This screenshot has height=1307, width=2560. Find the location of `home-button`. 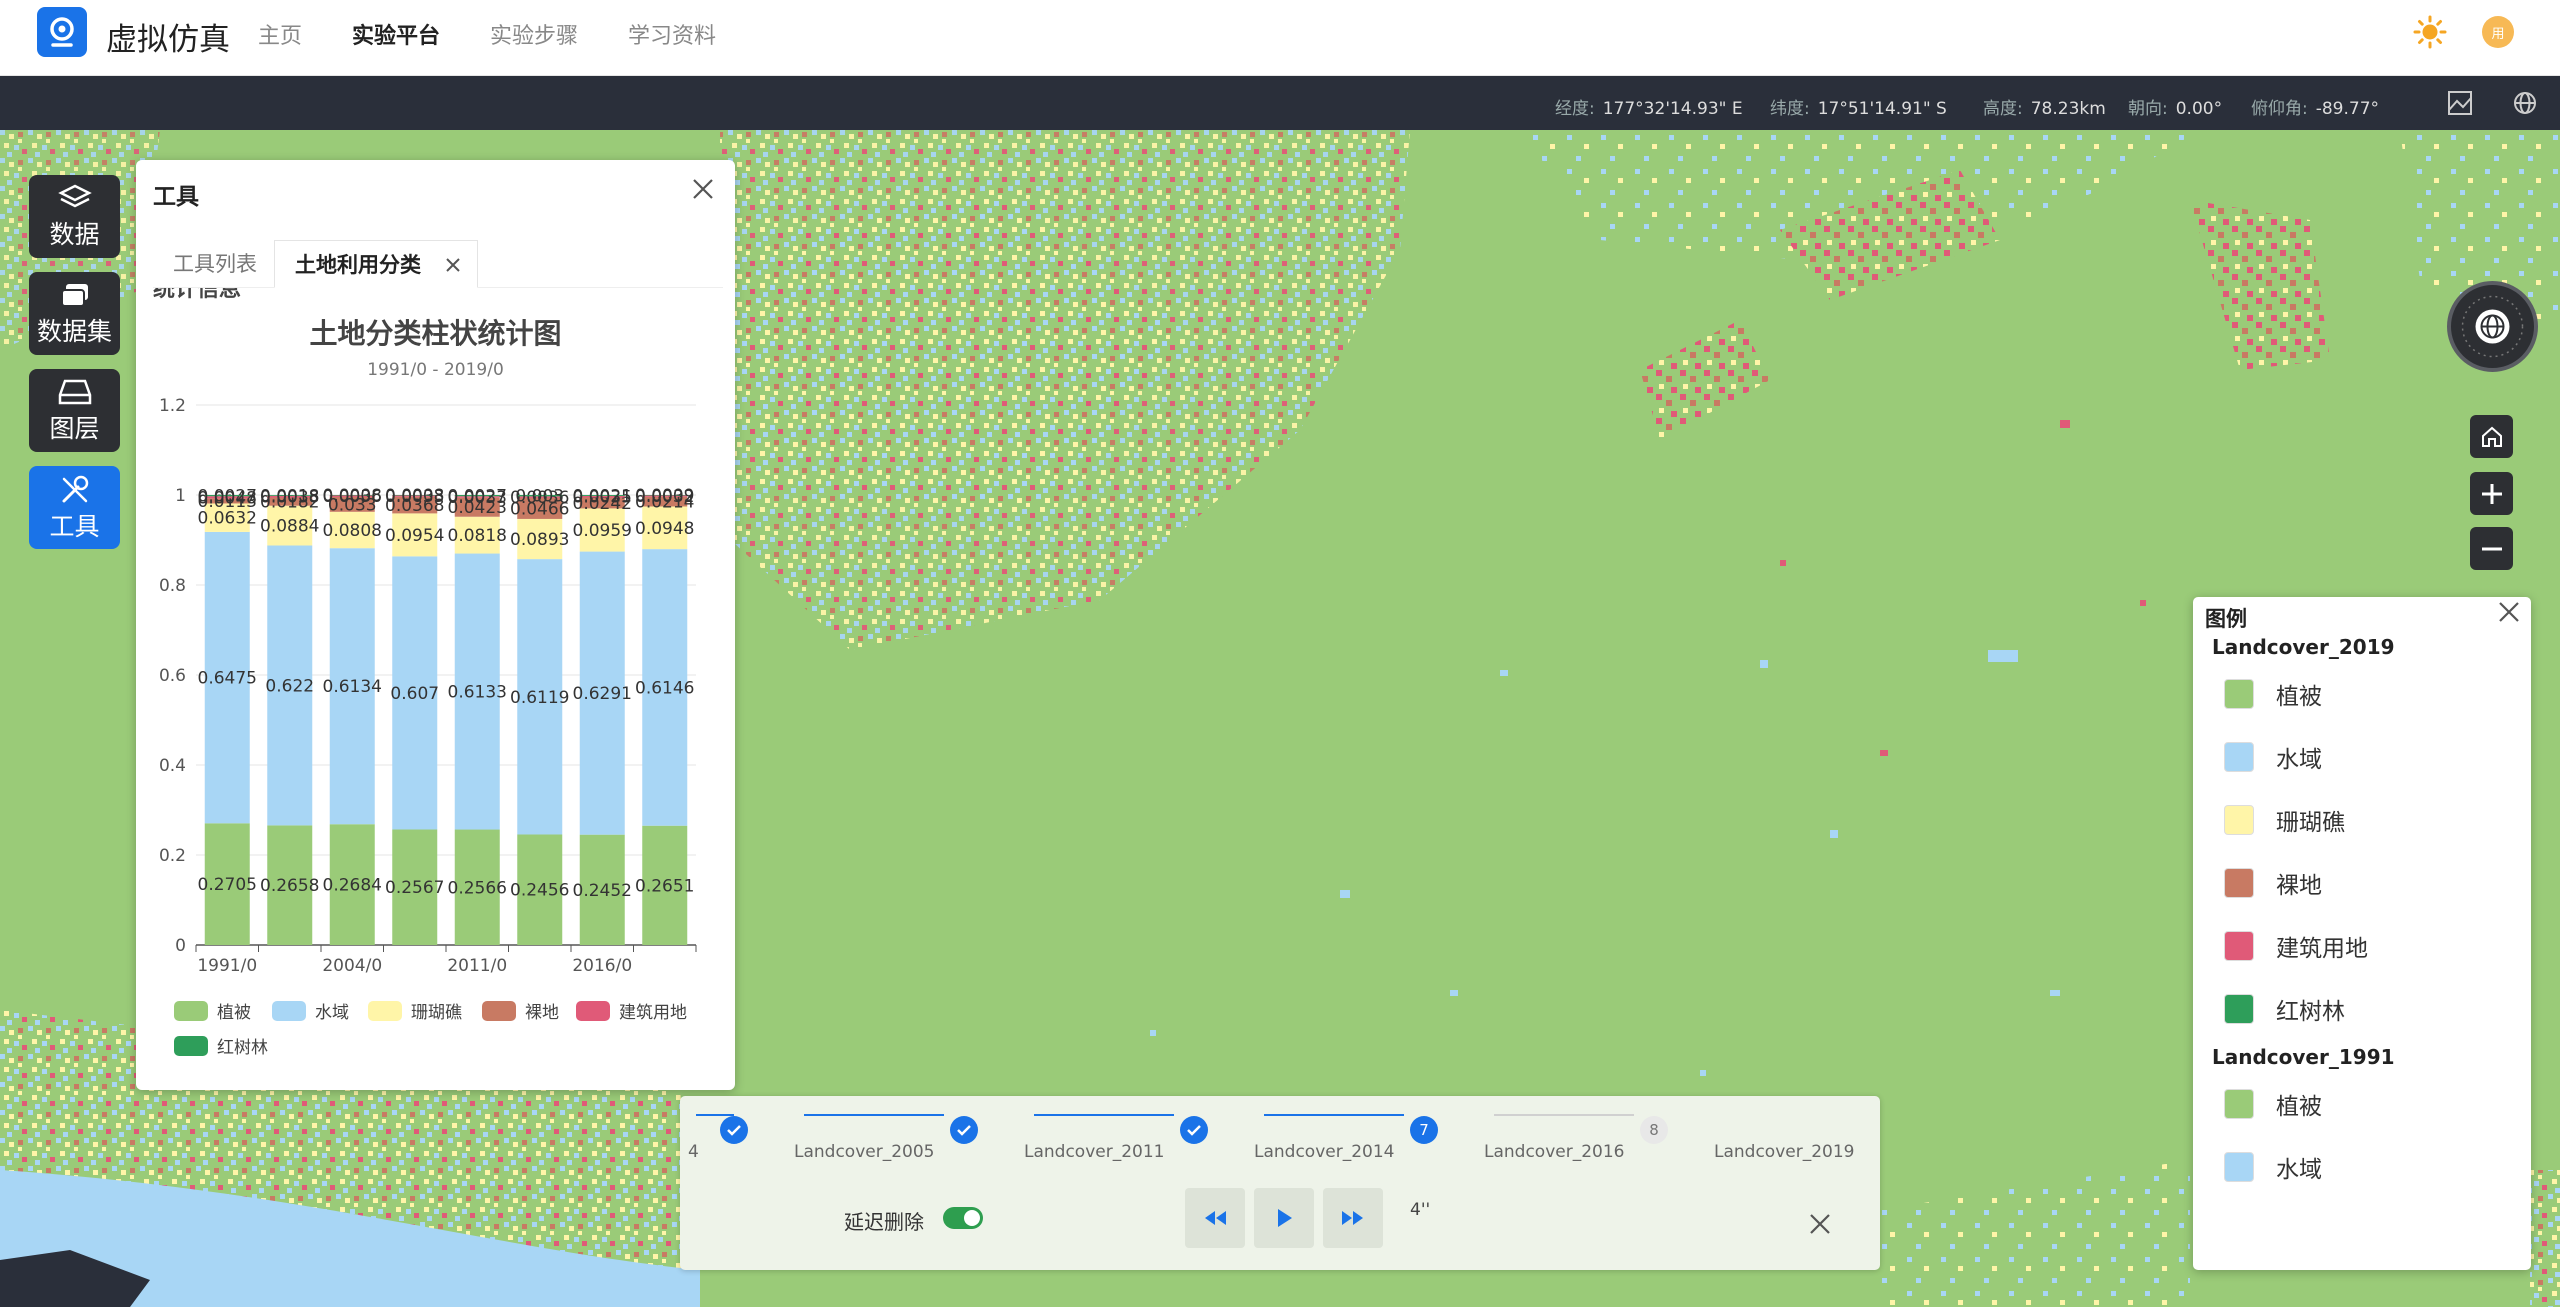

home-button is located at coordinates (2491, 436).